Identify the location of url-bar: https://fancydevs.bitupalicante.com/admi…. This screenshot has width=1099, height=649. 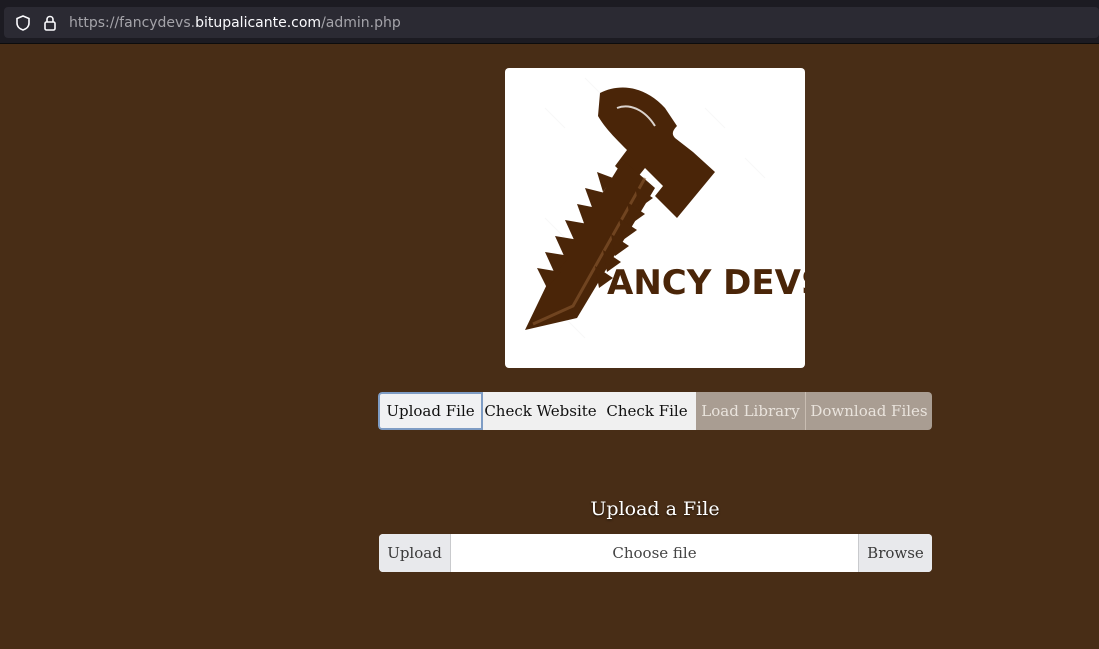
(551, 22).